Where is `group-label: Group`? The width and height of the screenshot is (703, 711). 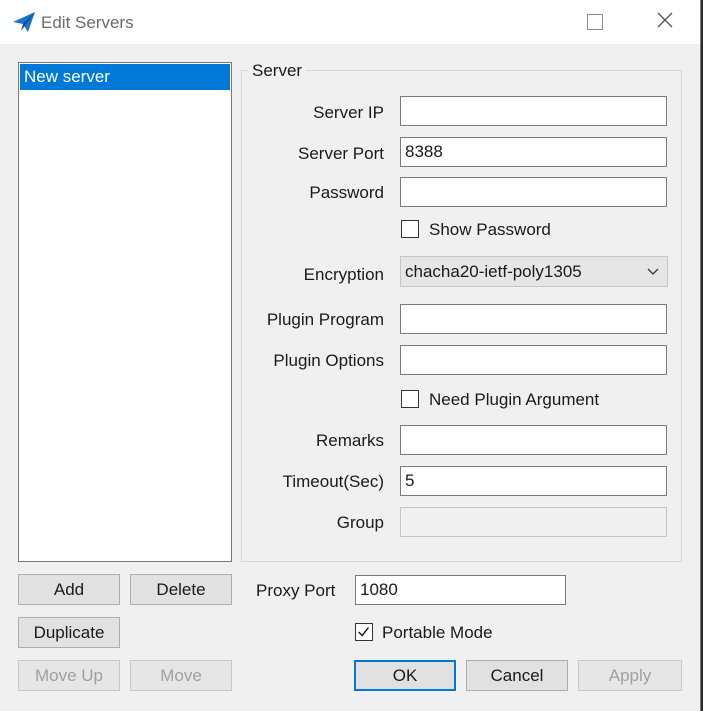 group-label: Group is located at coordinates (360, 522).